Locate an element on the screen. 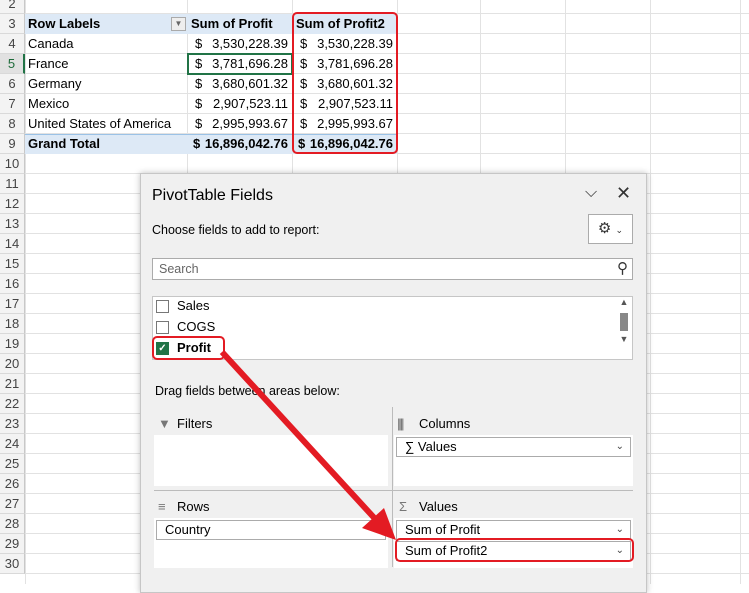 This screenshot has width=749, height=593. annotation-arrow is located at coordinates (307, 444).